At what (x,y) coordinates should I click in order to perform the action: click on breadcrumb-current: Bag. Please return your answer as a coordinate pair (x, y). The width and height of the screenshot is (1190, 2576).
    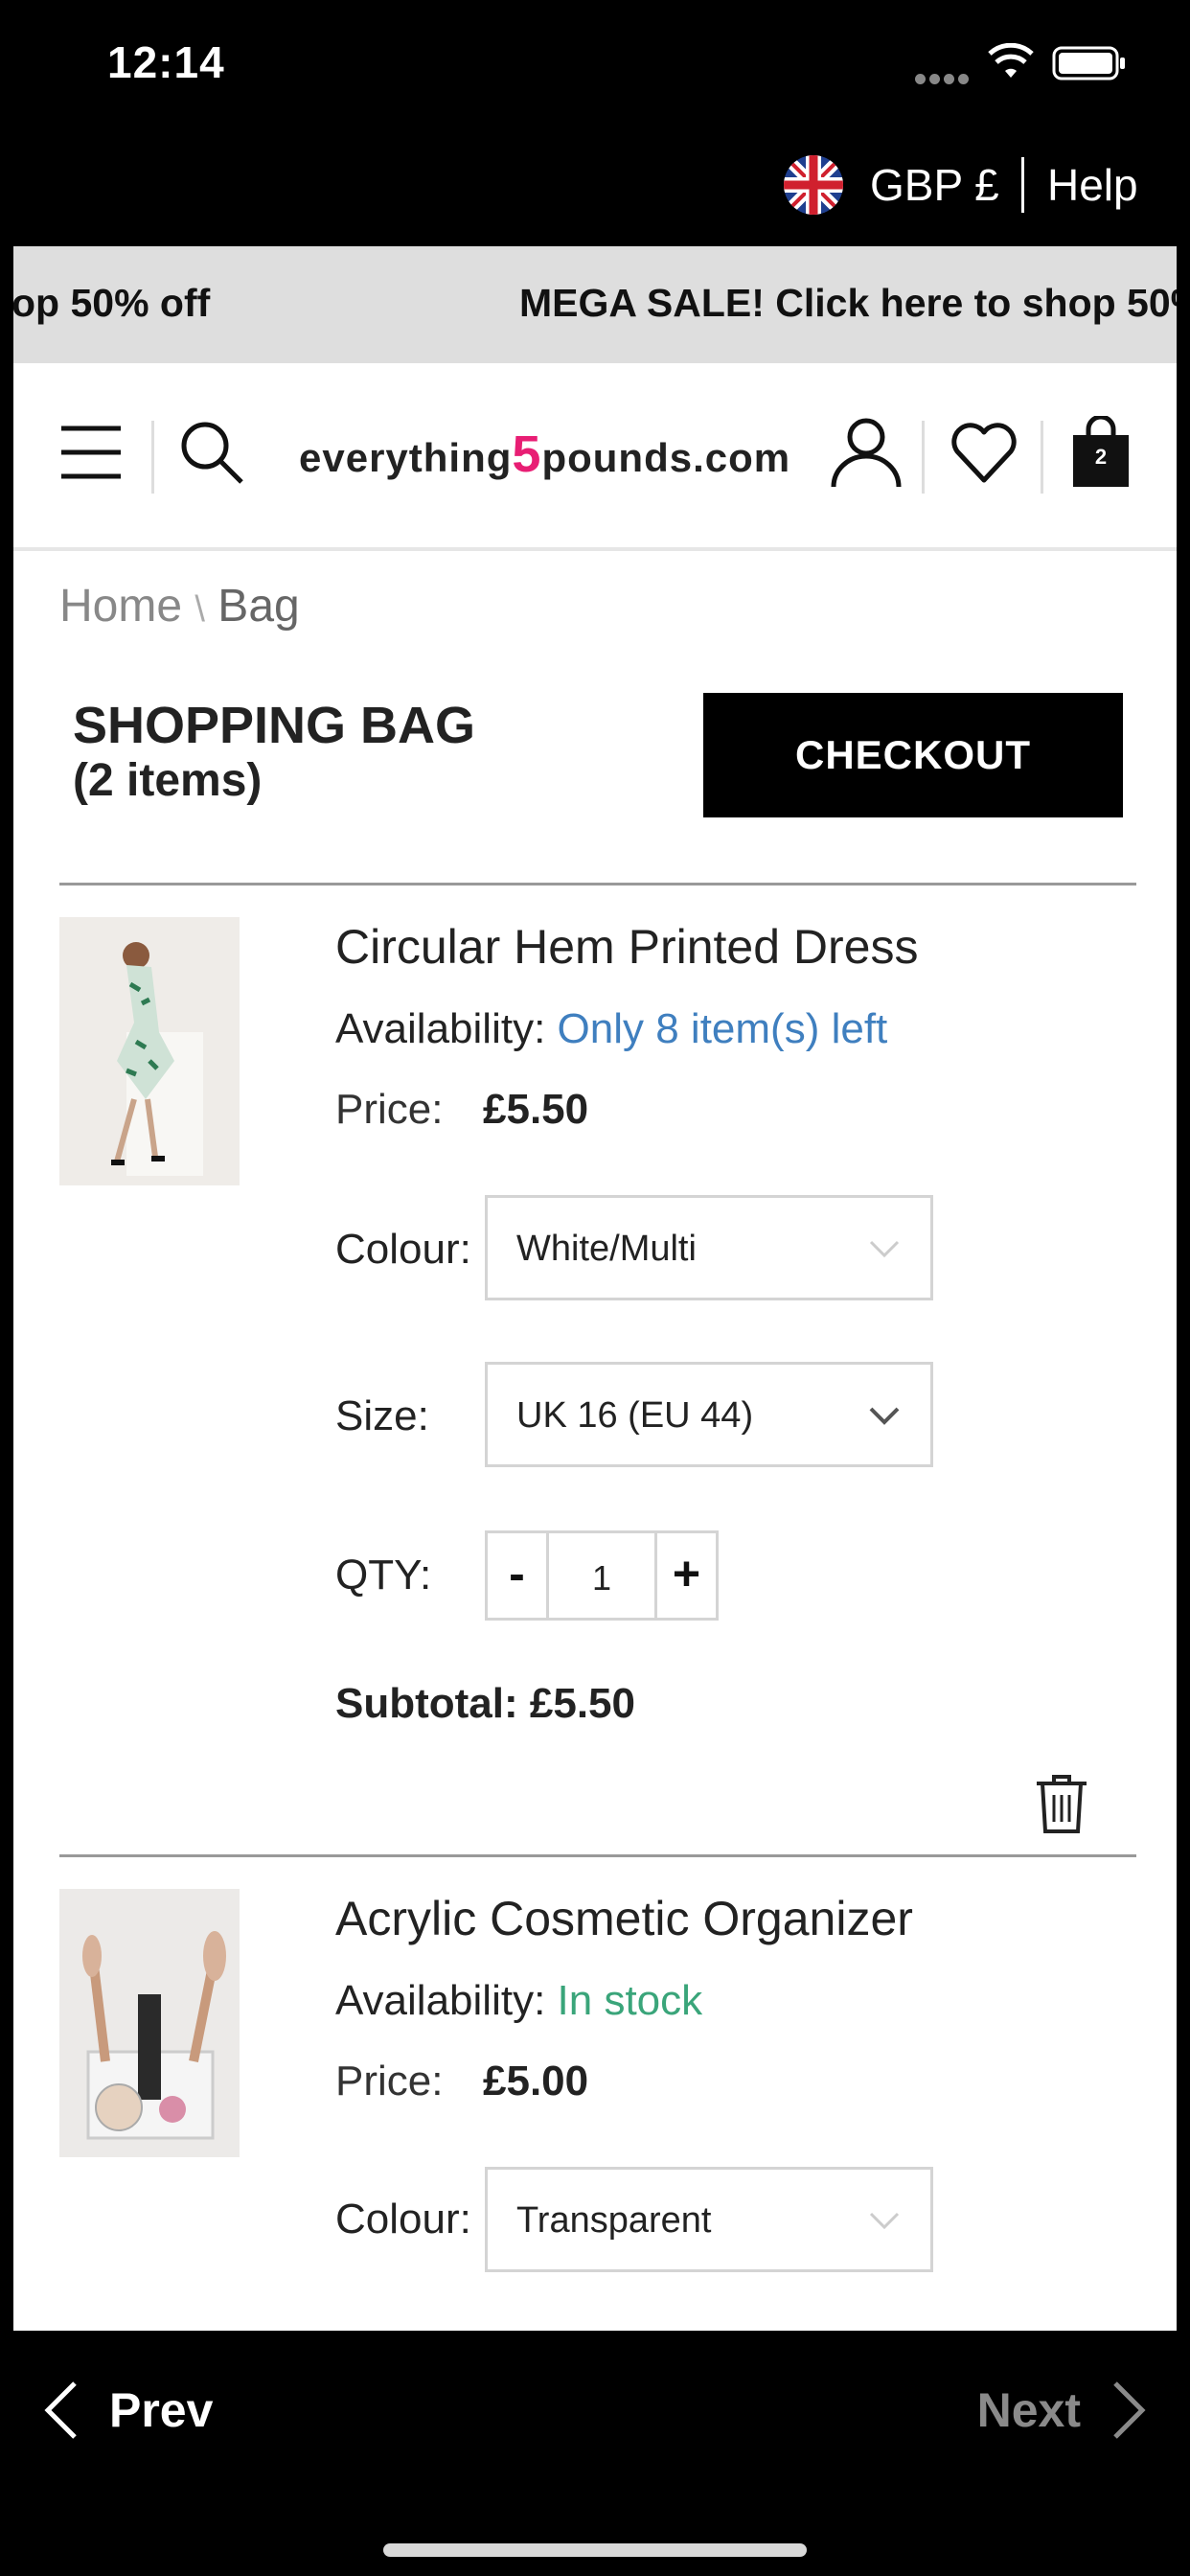
    Looking at the image, I should click on (258, 606).